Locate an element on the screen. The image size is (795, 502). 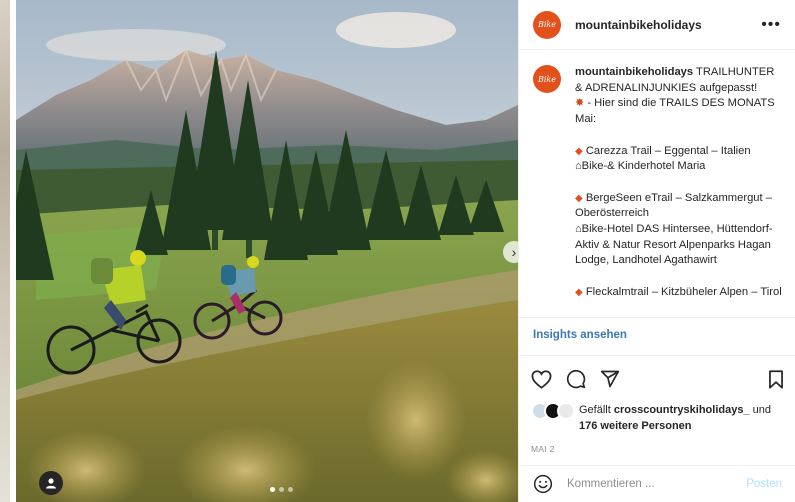
comment-icon is located at coordinates (576, 379).